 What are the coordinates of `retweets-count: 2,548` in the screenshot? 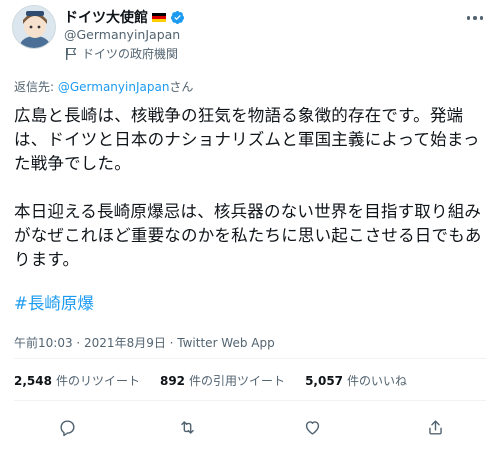 It's located at (33, 381).